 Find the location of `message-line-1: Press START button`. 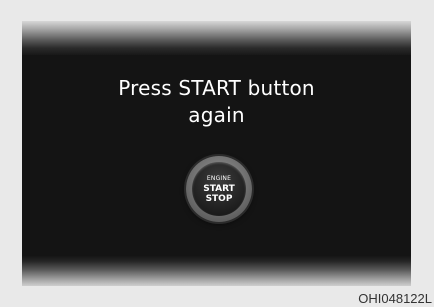

message-line-1: Press START button is located at coordinates (216, 88).